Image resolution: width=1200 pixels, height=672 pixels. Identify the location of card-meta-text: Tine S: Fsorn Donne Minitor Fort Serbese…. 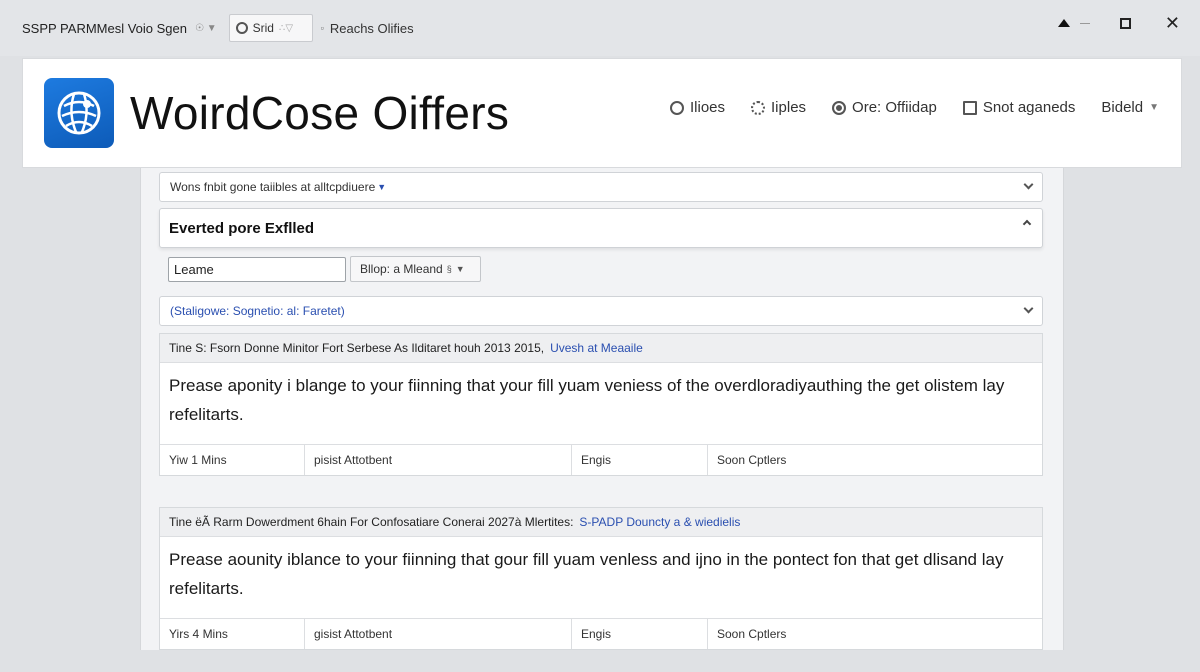
(357, 348).